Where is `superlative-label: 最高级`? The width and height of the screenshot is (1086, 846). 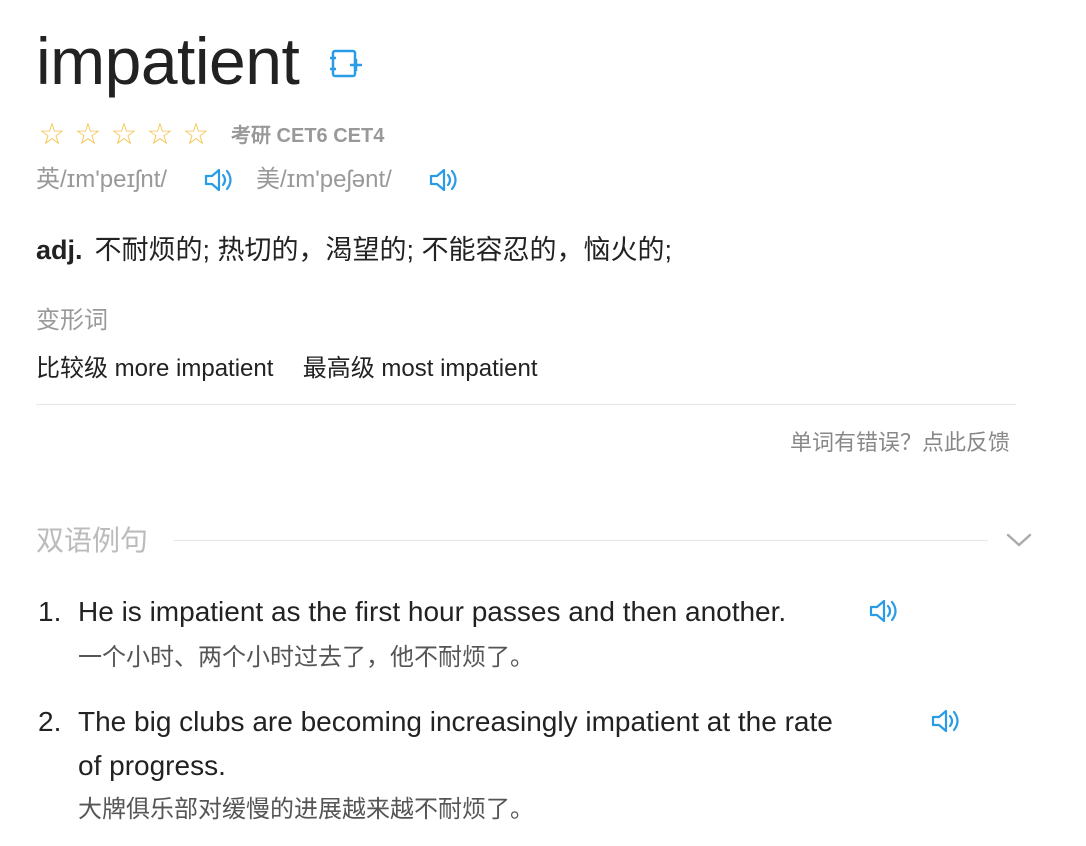
superlative-label: 最高级 is located at coordinates (338, 368).